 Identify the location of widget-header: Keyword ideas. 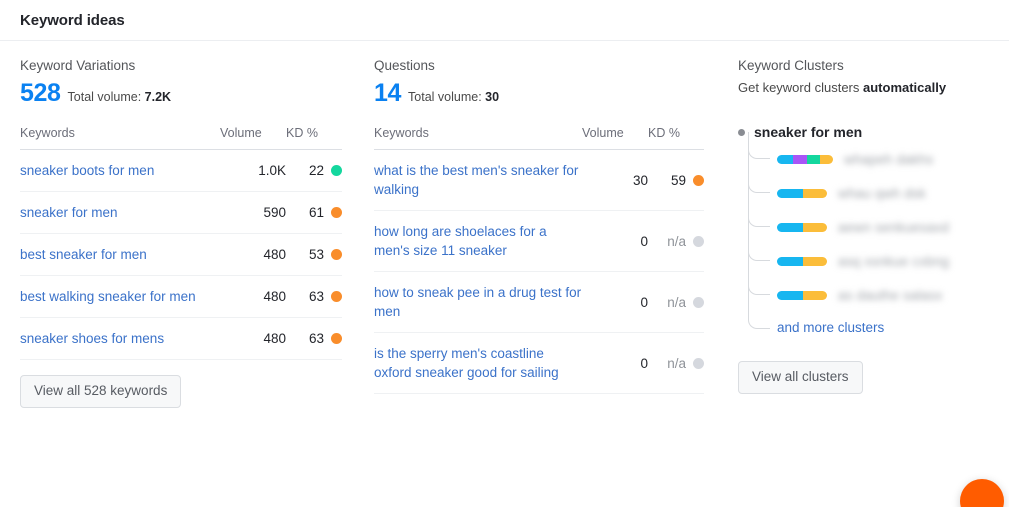
(504, 20).